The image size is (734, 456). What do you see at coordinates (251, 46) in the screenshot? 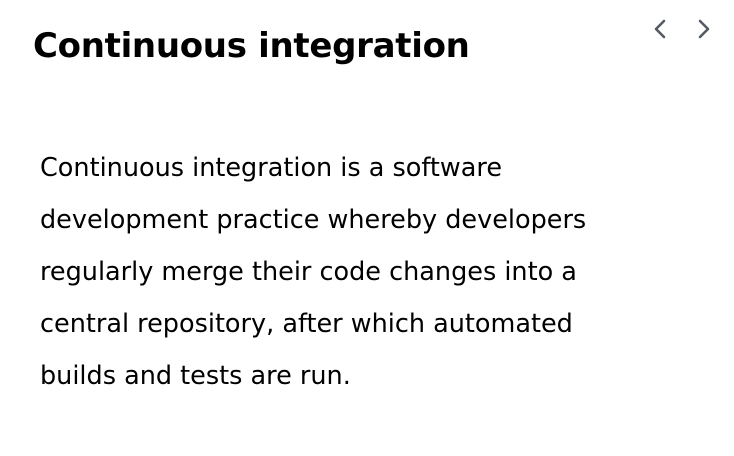
I see `card-title: Continuous integration` at bounding box center [251, 46].